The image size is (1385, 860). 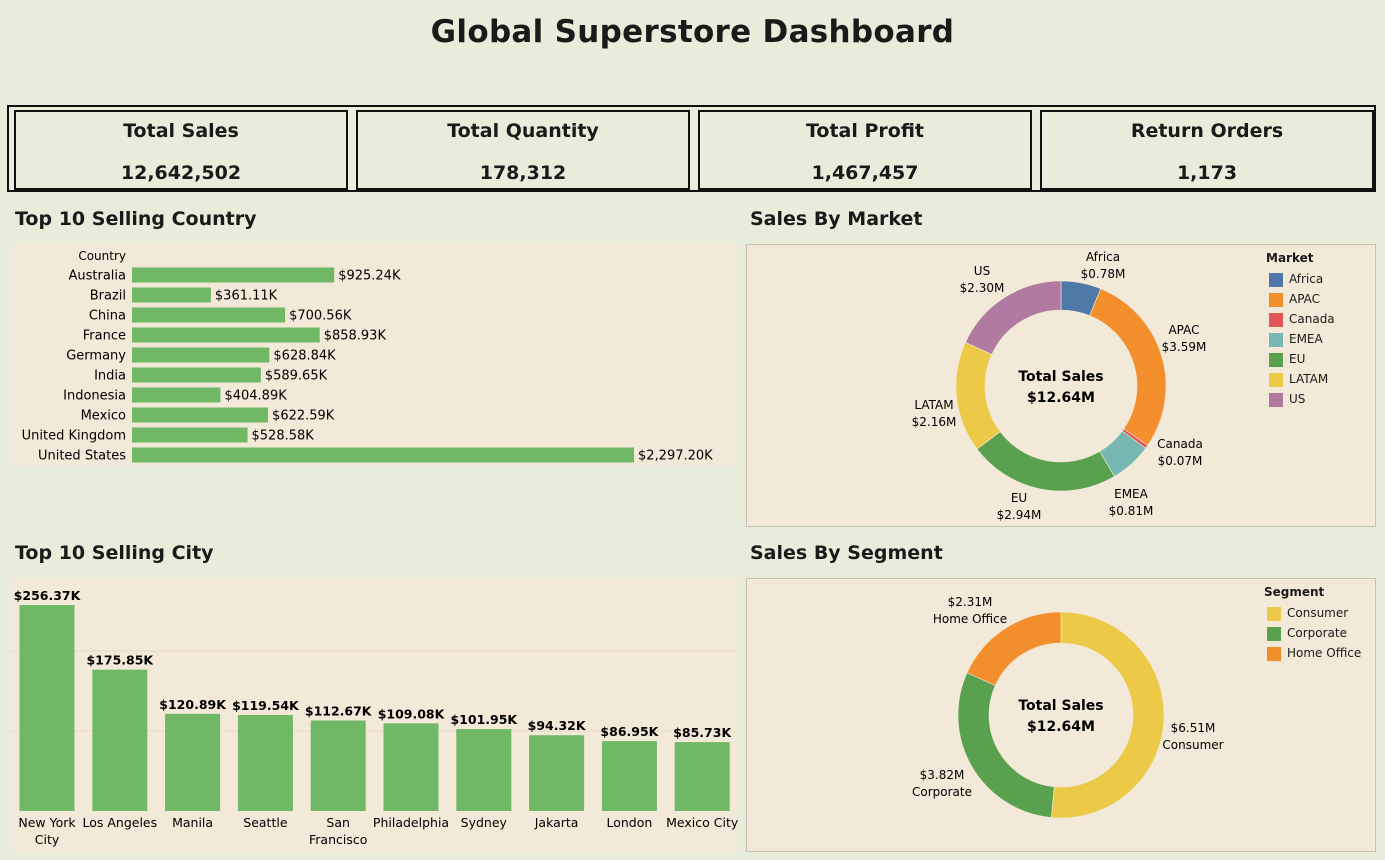 I want to click on kpi-label: Total Sales, so click(x=181, y=131).